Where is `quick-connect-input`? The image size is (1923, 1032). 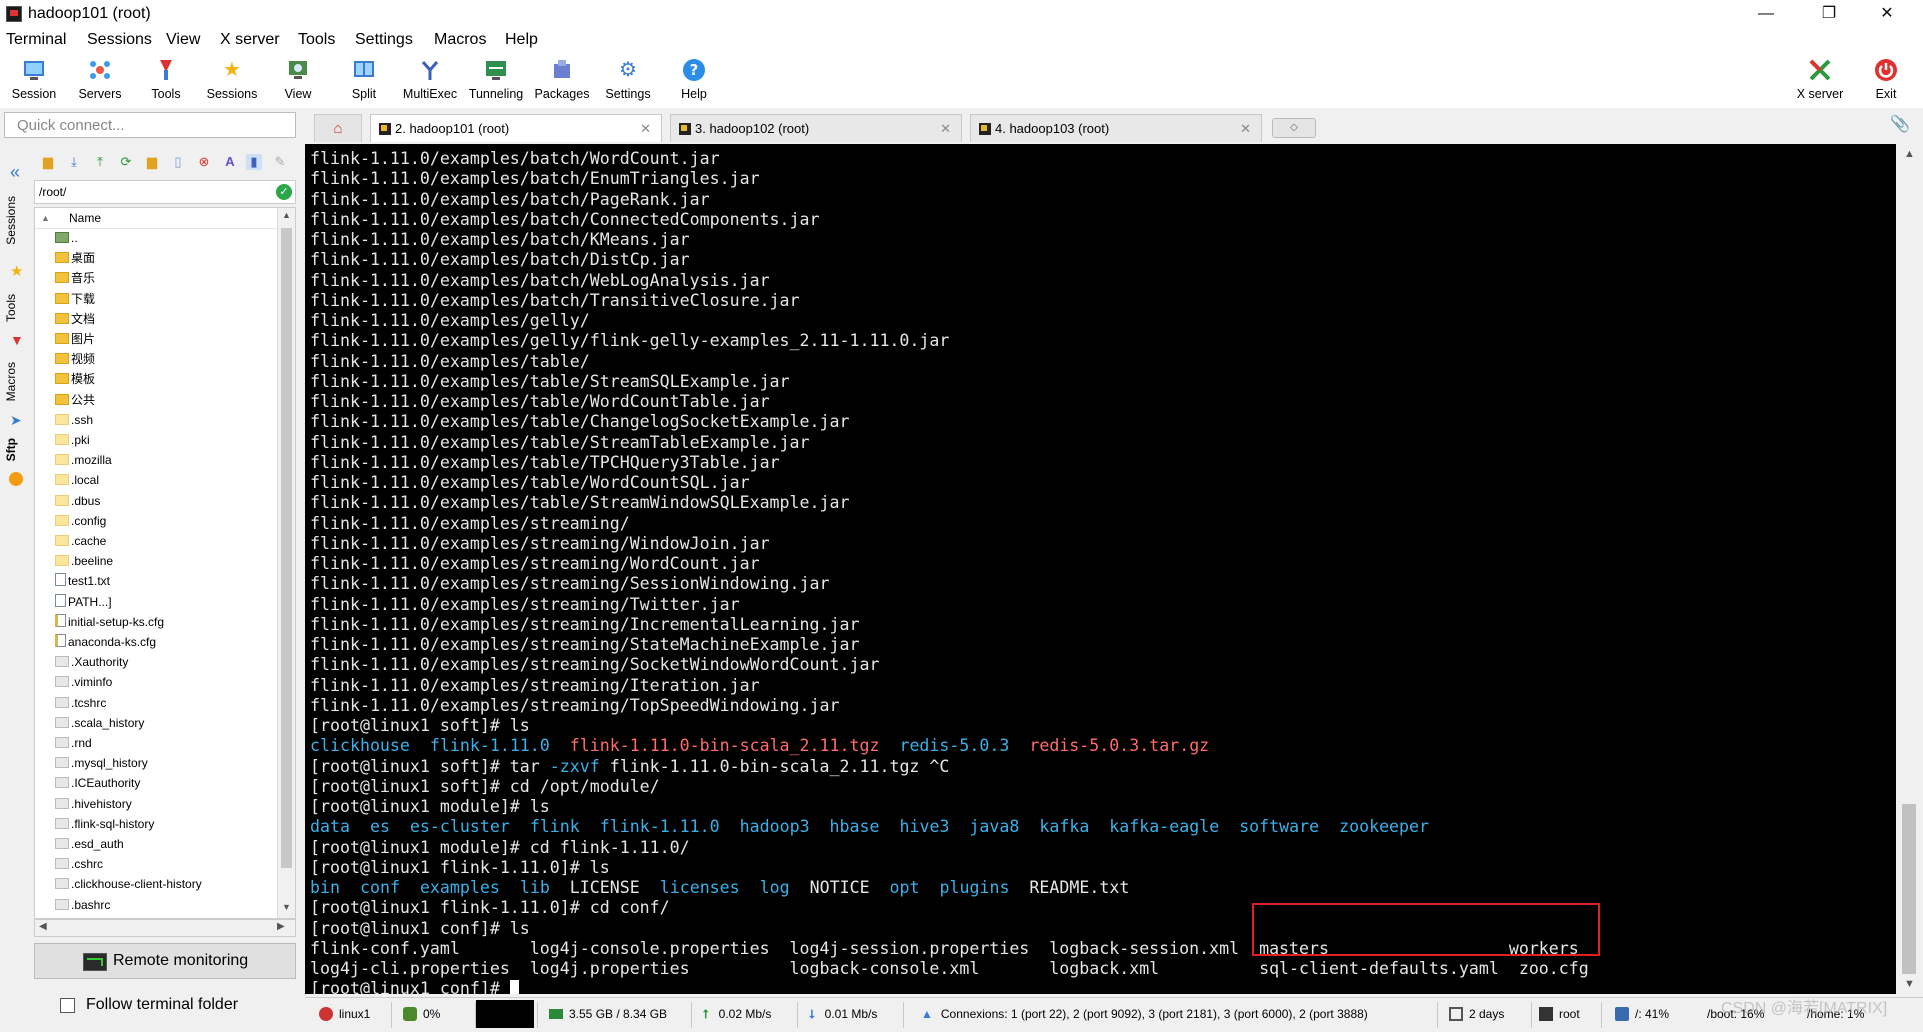
quick-connect-input is located at coordinates (150, 125).